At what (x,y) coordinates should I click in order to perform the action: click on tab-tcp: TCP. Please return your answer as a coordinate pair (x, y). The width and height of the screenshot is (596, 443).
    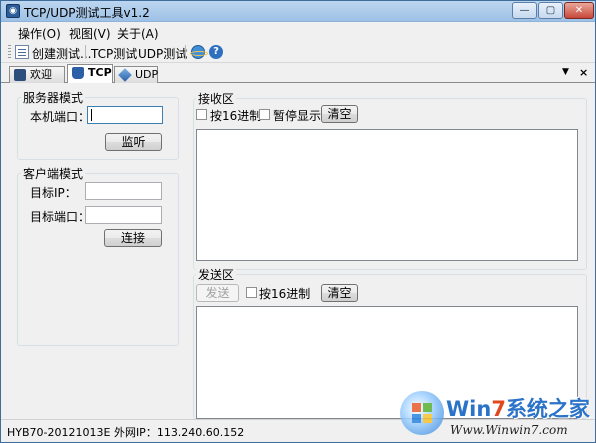
    Looking at the image, I should click on (90, 73).